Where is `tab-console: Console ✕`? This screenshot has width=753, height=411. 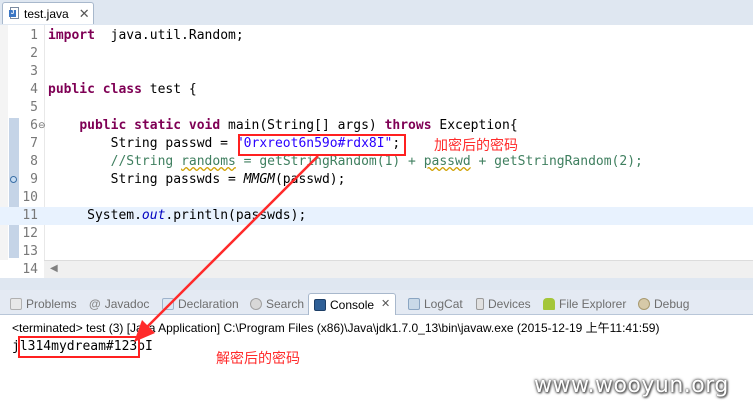 tab-console: Console ✕ is located at coordinates (352, 304).